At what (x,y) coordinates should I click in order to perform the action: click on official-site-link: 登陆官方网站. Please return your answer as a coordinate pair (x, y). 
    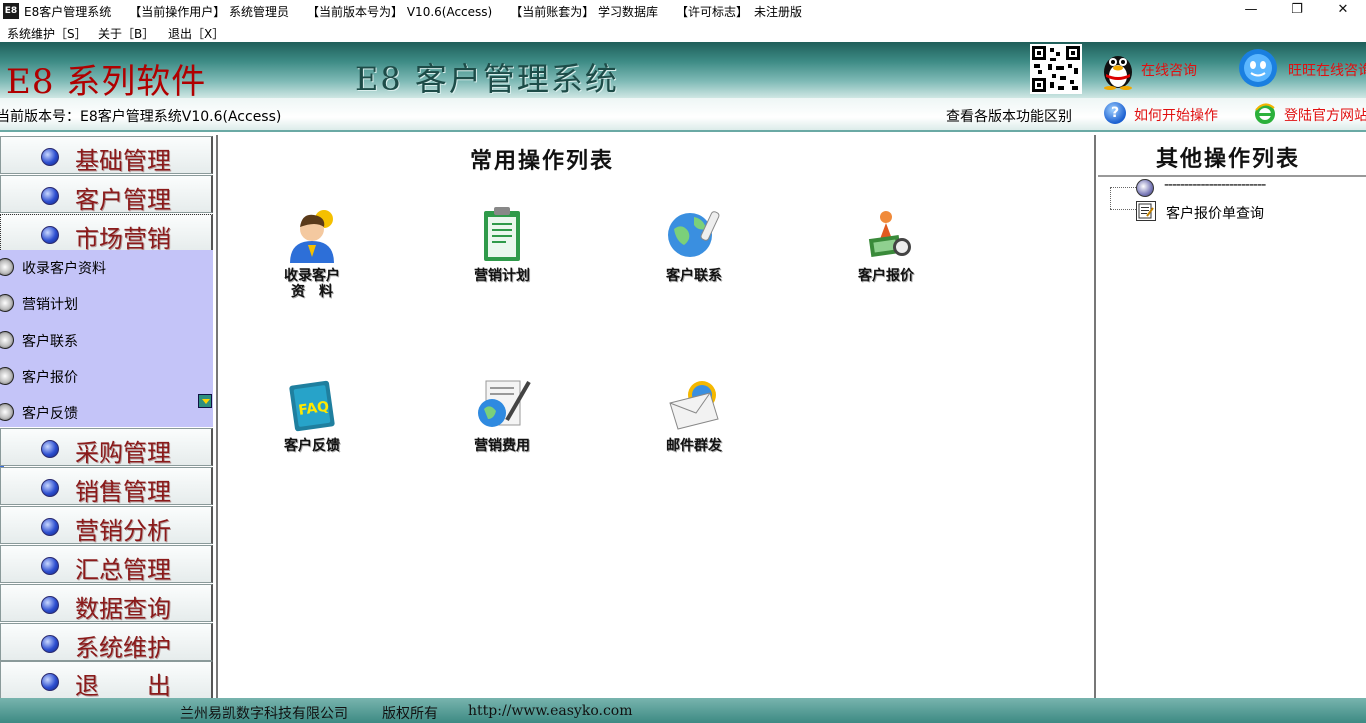
    Looking at the image, I should click on (1325, 115).